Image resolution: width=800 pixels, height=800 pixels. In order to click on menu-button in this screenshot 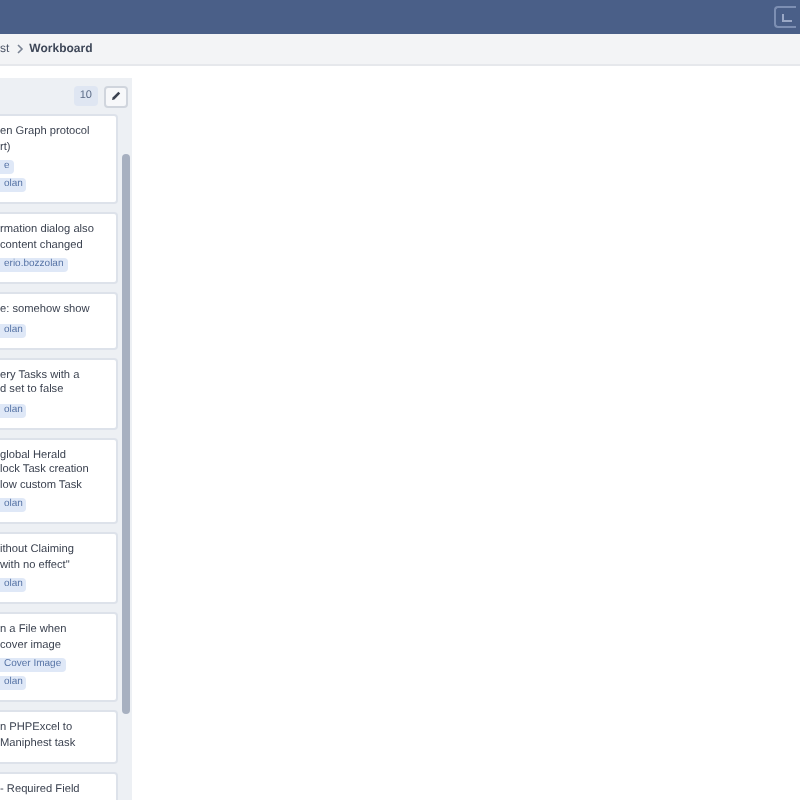, I will do `click(785, 17)`.